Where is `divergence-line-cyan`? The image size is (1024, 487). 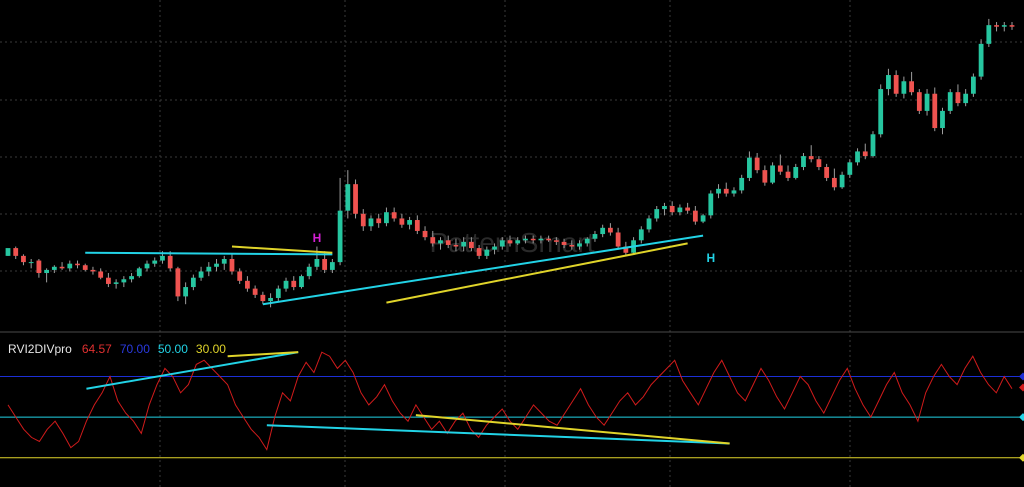
divergence-line-cyan is located at coordinates (209, 253).